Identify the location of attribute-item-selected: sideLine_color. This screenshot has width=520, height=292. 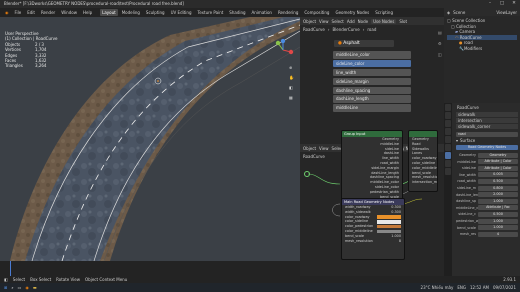
(372, 63).